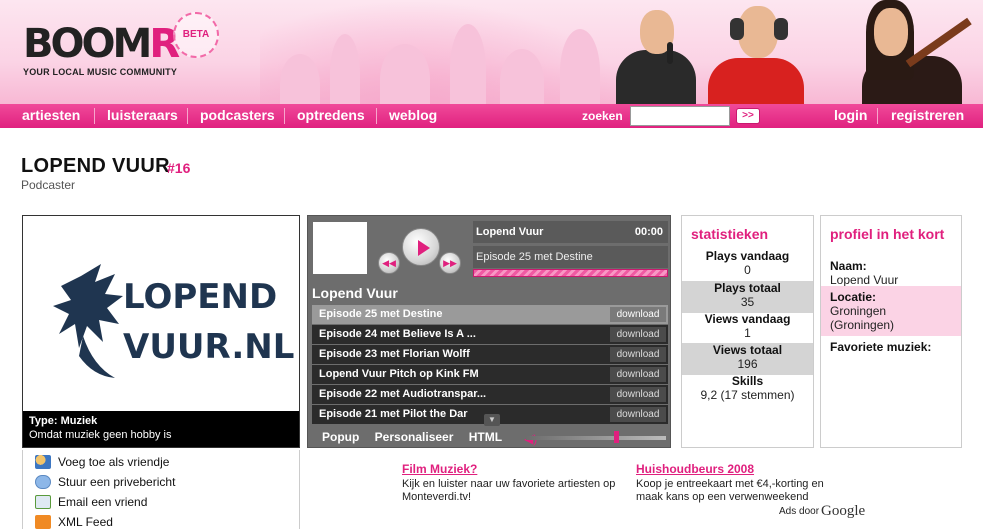  What do you see at coordinates (450, 263) in the screenshot?
I see `forward-button: ▶▶` at bounding box center [450, 263].